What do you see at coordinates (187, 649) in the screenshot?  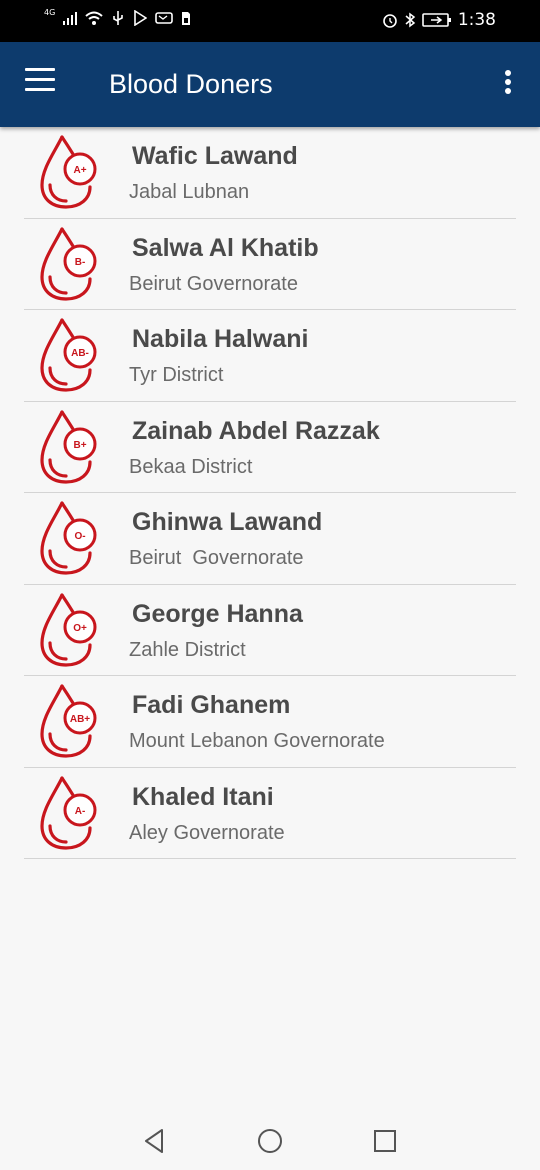 I see `donor-region: Zahle District` at bounding box center [187, 649].